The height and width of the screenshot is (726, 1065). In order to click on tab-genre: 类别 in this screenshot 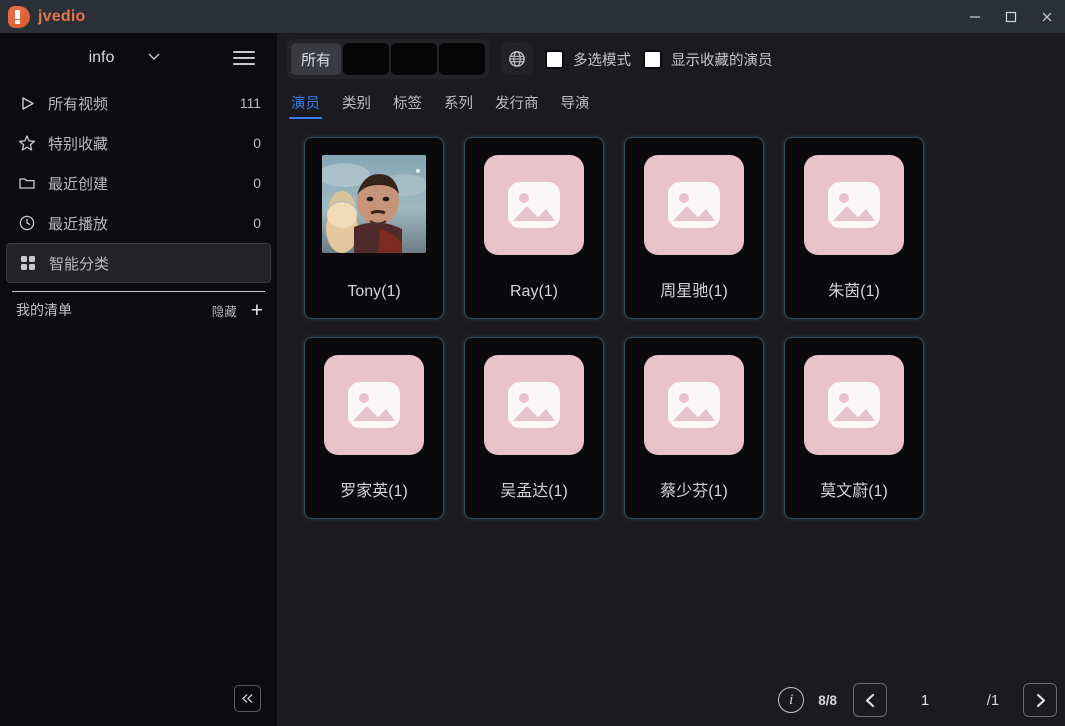, I will do `click(356, 105)`.